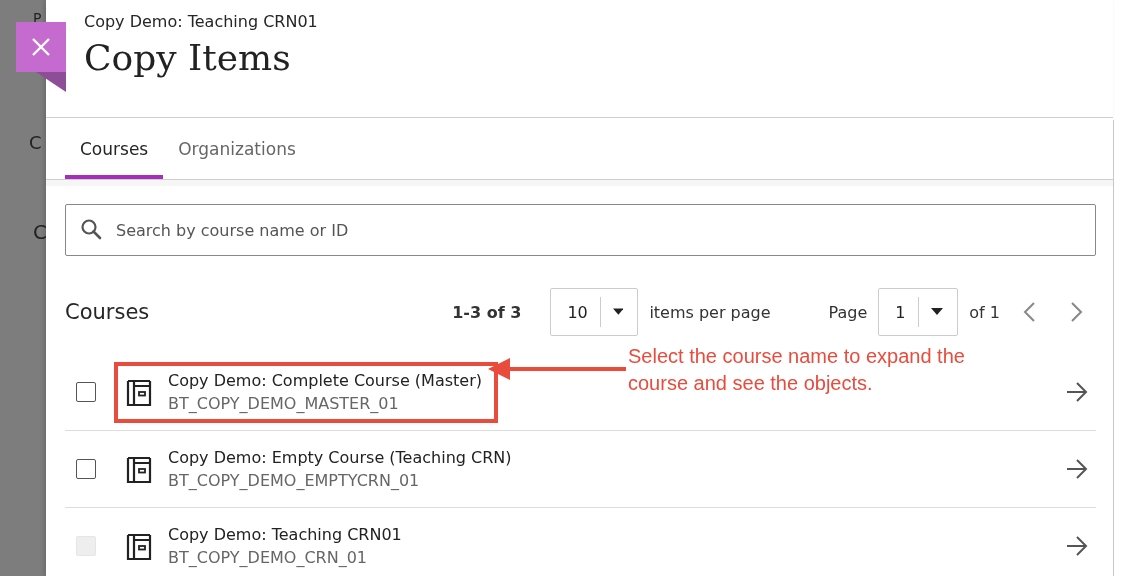 The width and height of the screenshot is (1122, 576). I want to click on course-id: BT_COPY_DEMO_CRN_01, so click(268, 557).